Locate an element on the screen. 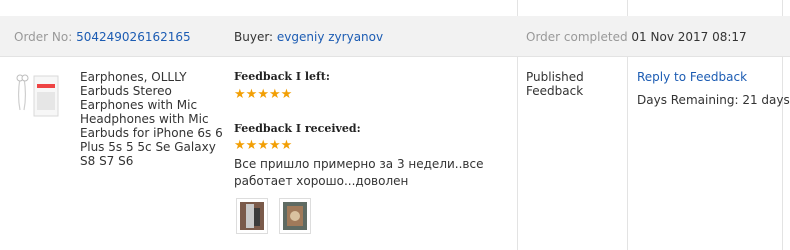  product-thumbnail is located at coordinates (37, 96).